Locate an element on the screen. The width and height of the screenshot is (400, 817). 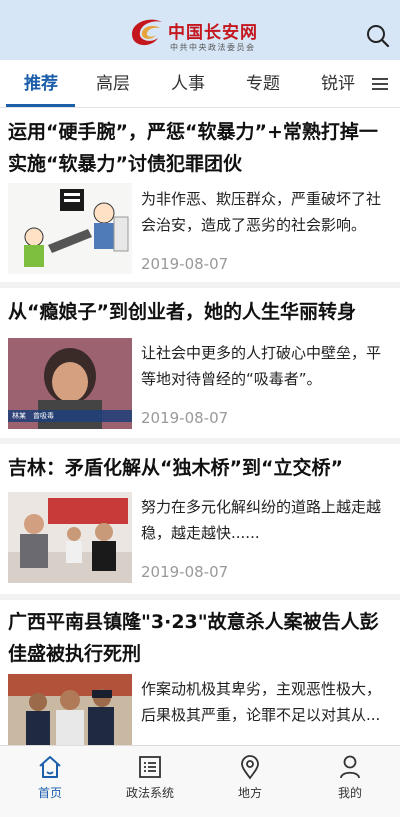
tab-leadership: 高层 is located at coordinates (113, 84).